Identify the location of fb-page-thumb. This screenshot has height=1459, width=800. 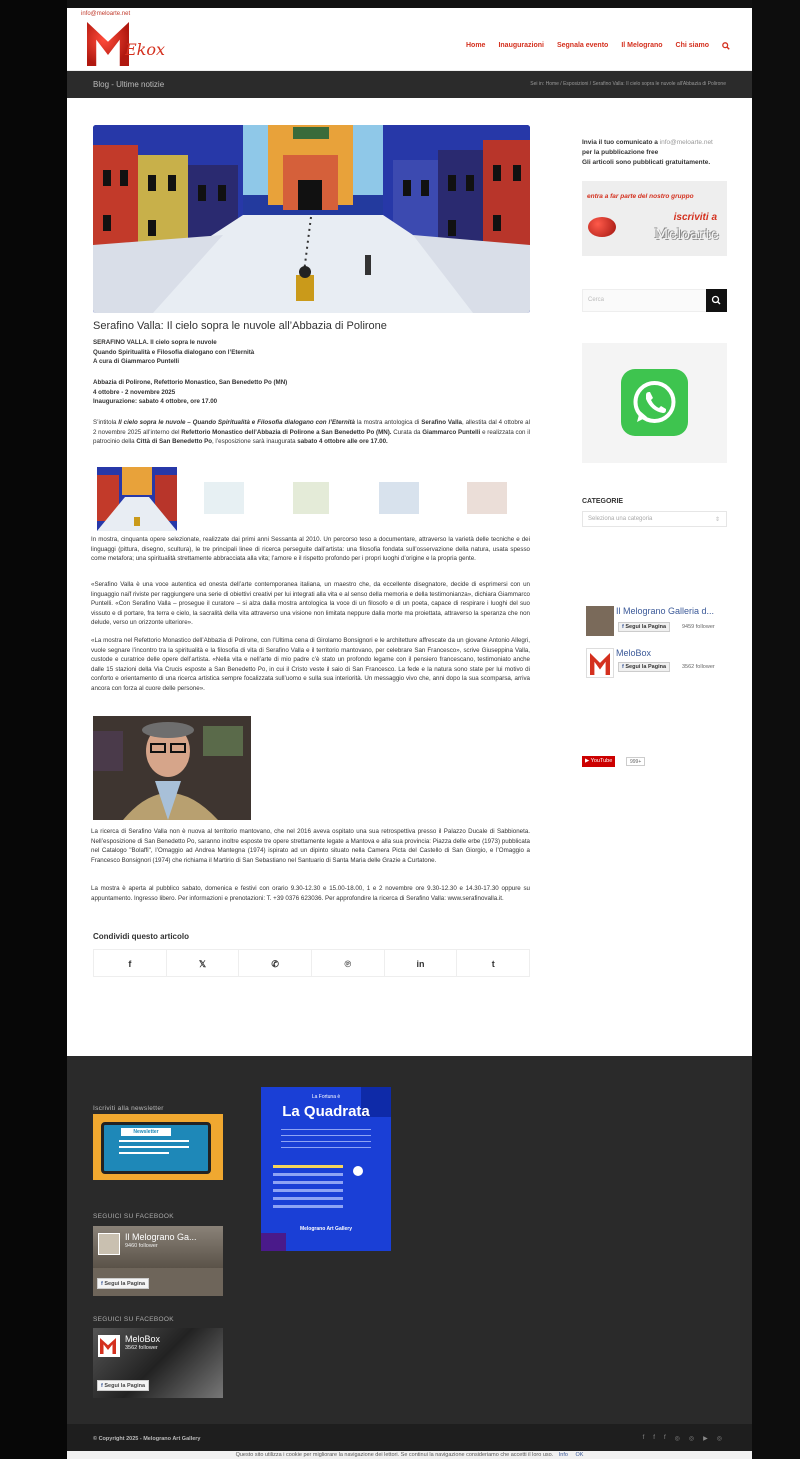
(109, 1244).